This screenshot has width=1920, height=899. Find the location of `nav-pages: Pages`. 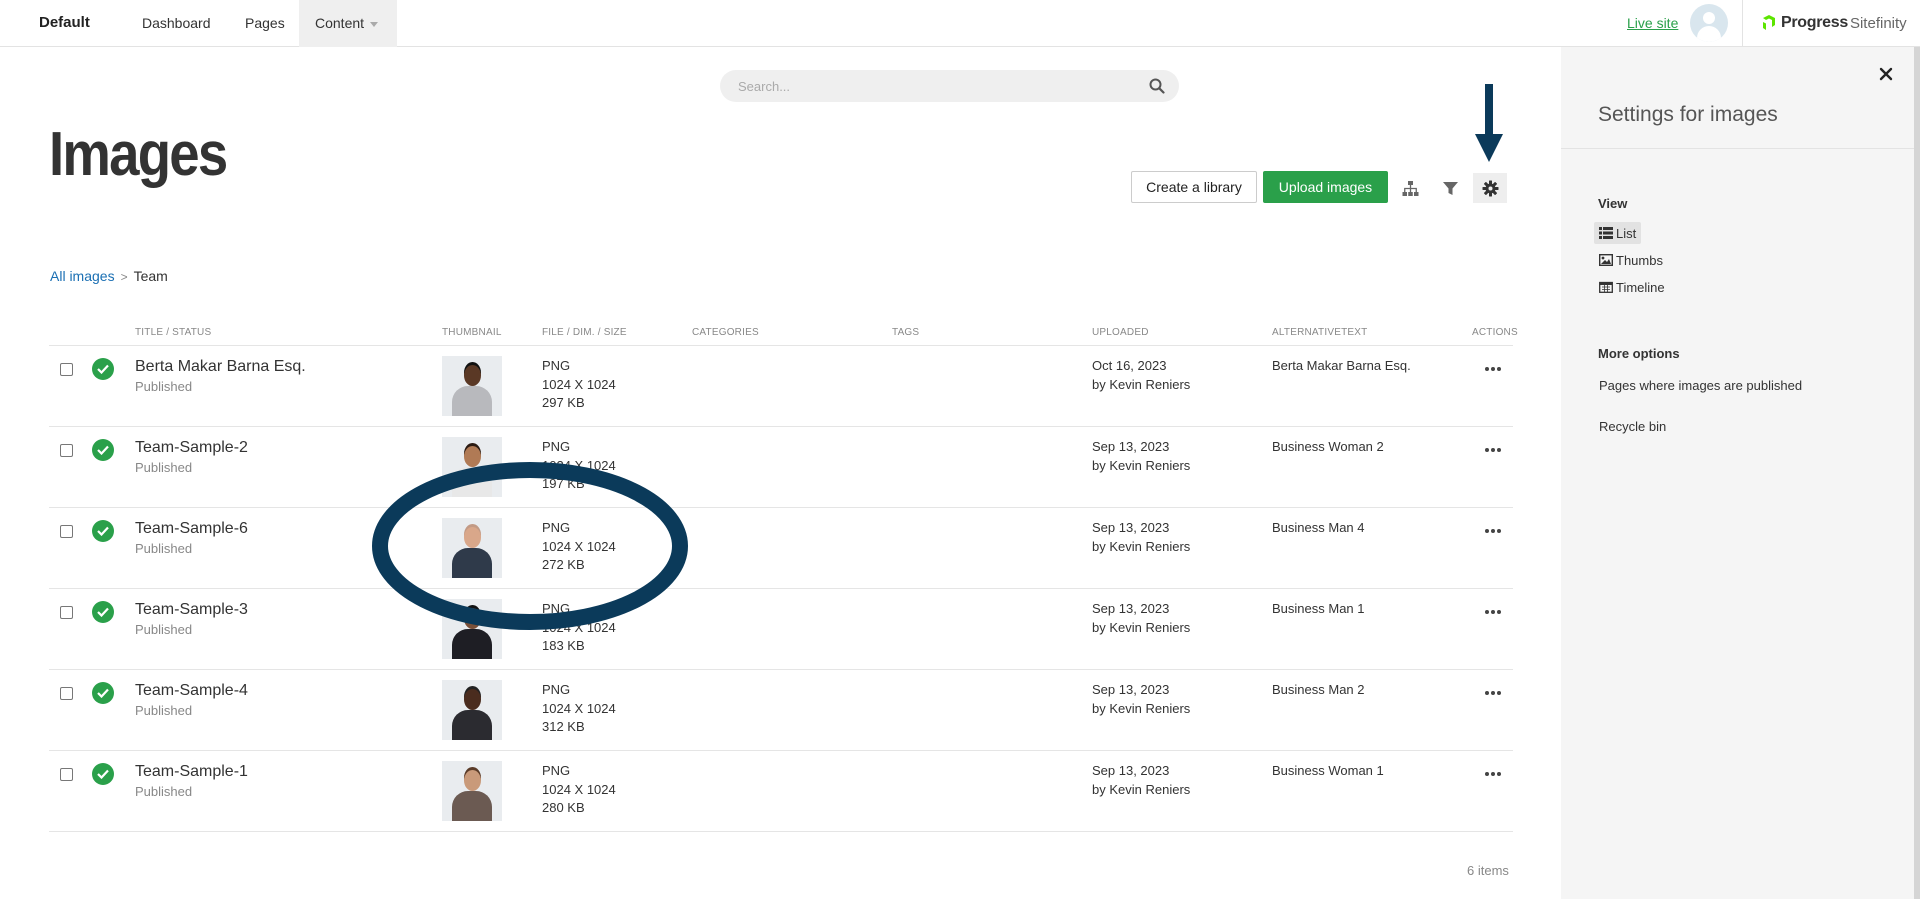

nav-pages: Pages is located at coordinates (265, 23).